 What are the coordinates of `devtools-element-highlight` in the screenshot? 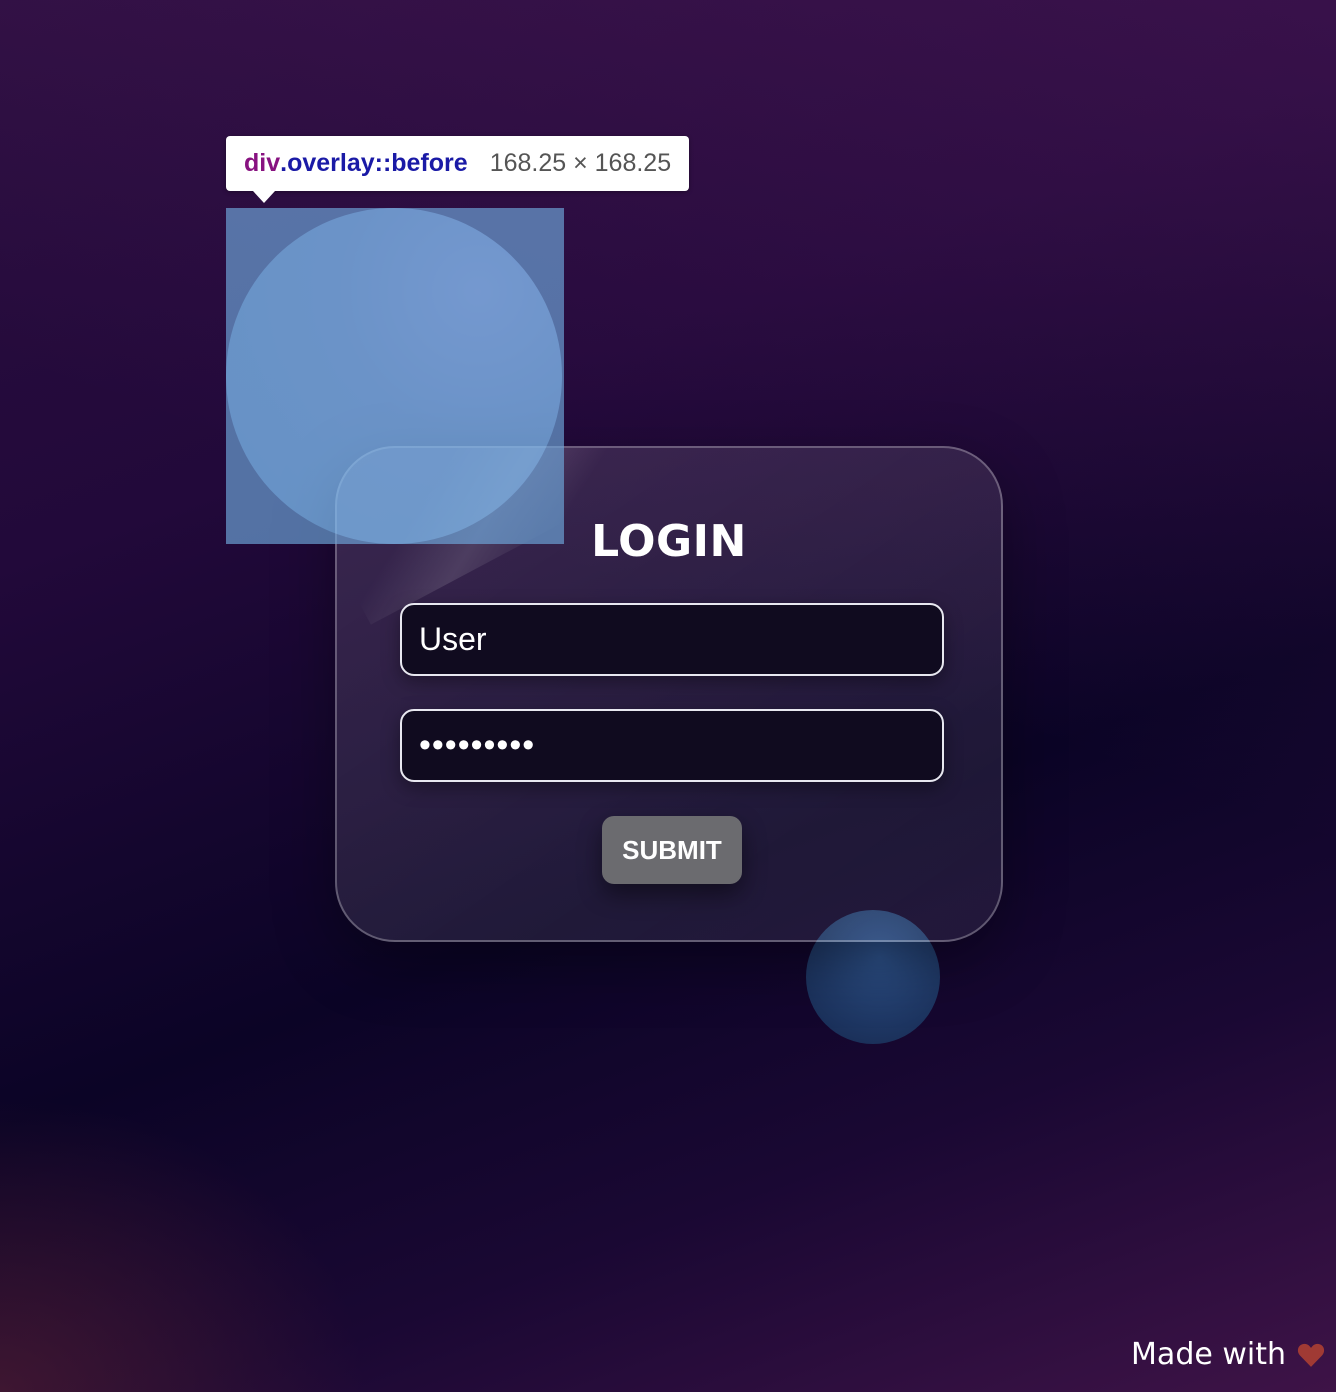 It's located at (395, 376).